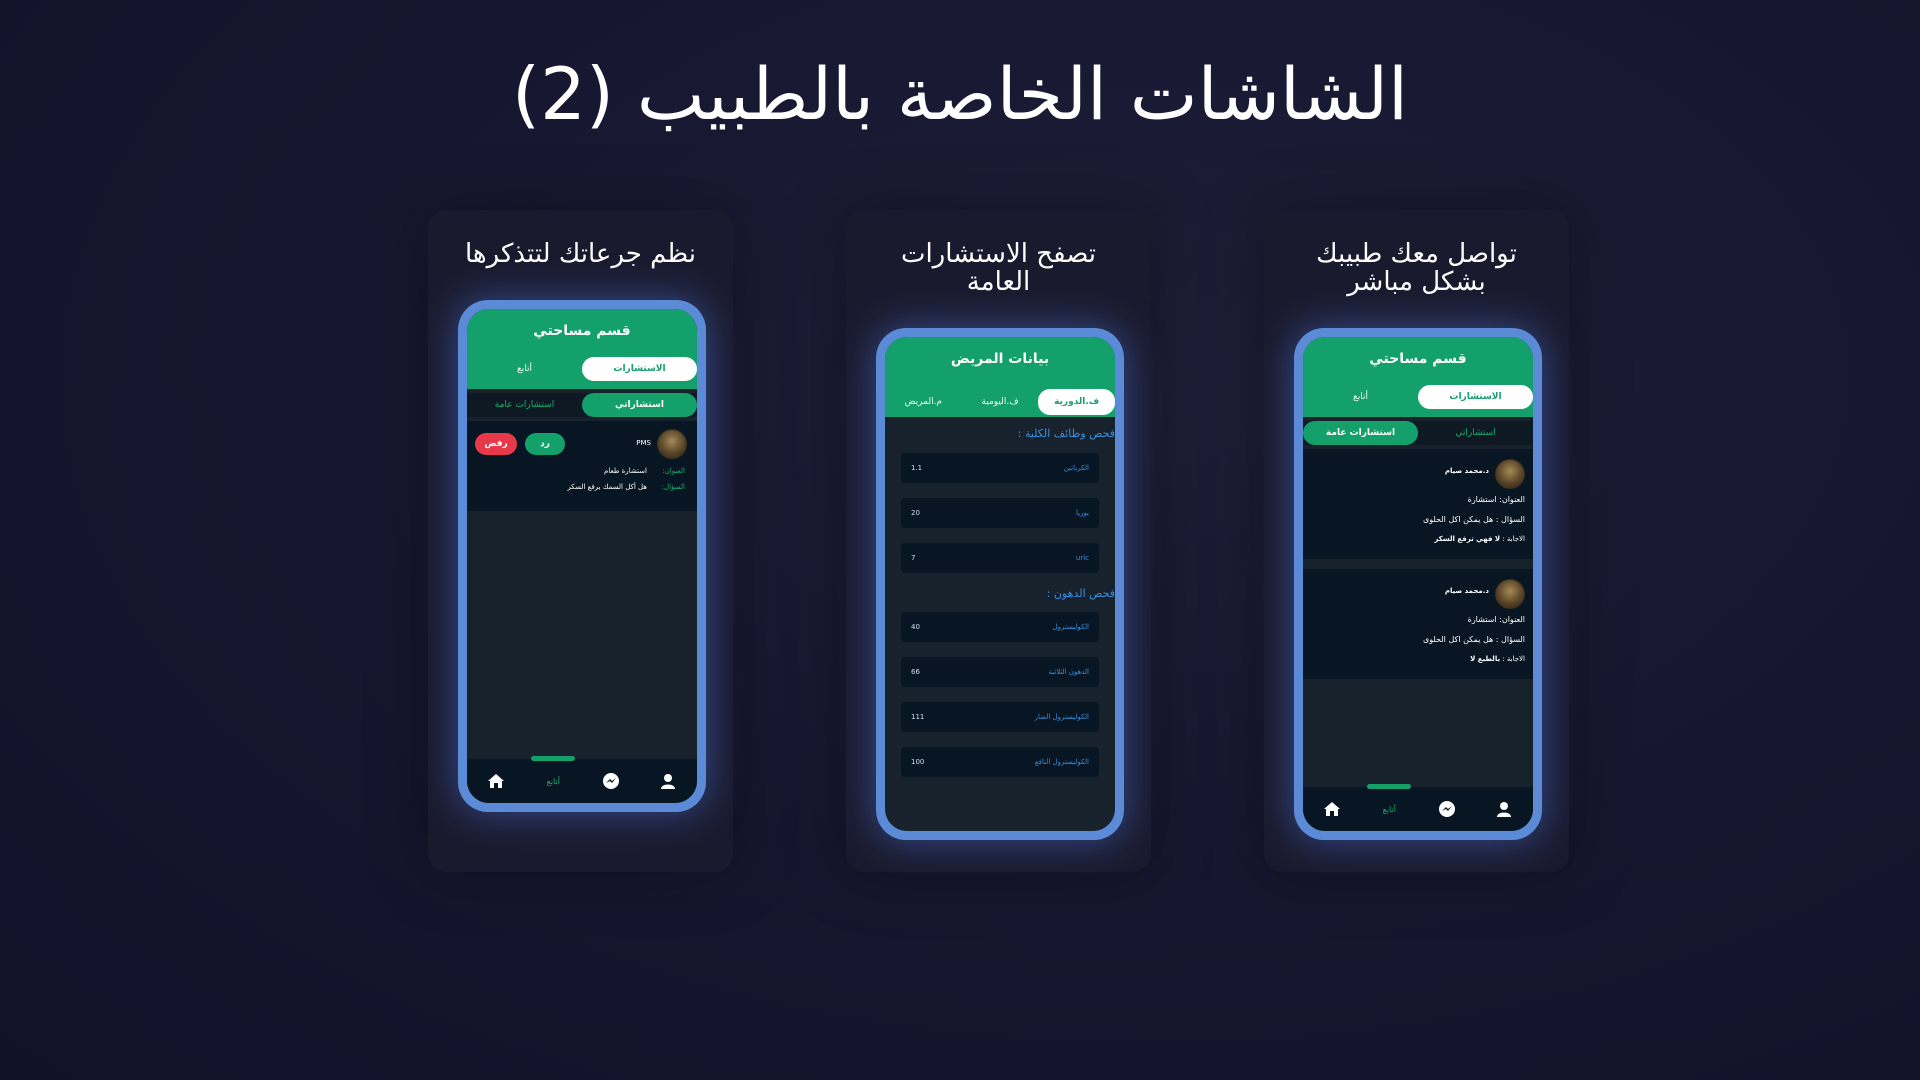 Image resolution: width=1920 pixels, height=1080 pixels. I want to click on lab-name: يوريا, so click(1082, 513).